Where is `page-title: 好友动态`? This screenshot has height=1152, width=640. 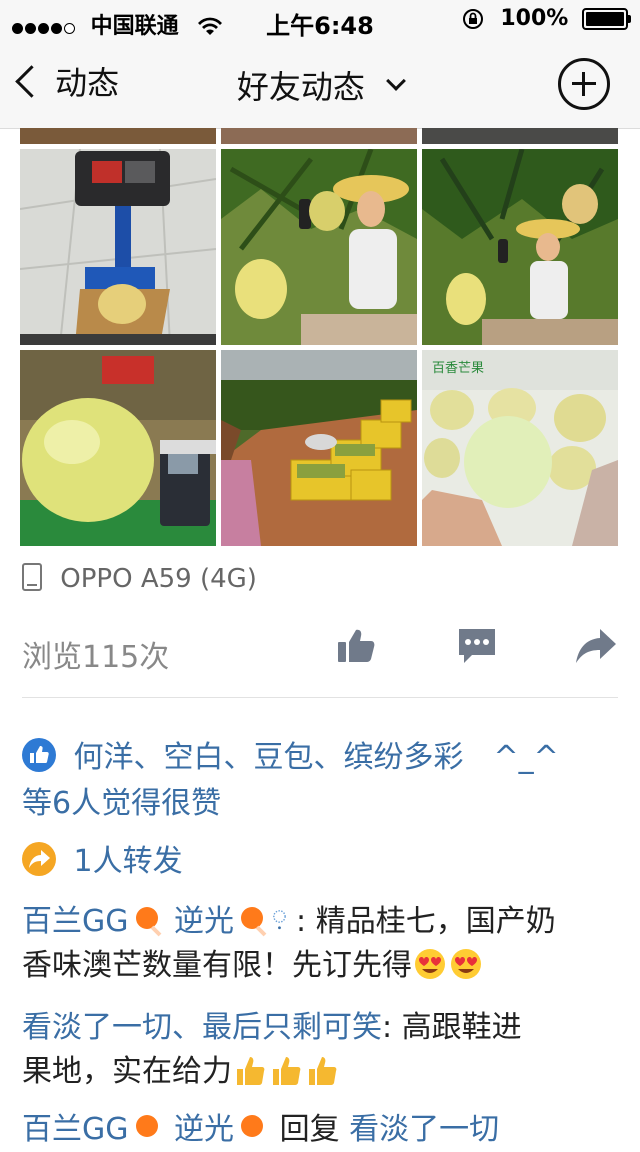
page-title: 好友动态 is located at coordinates (300, 87).